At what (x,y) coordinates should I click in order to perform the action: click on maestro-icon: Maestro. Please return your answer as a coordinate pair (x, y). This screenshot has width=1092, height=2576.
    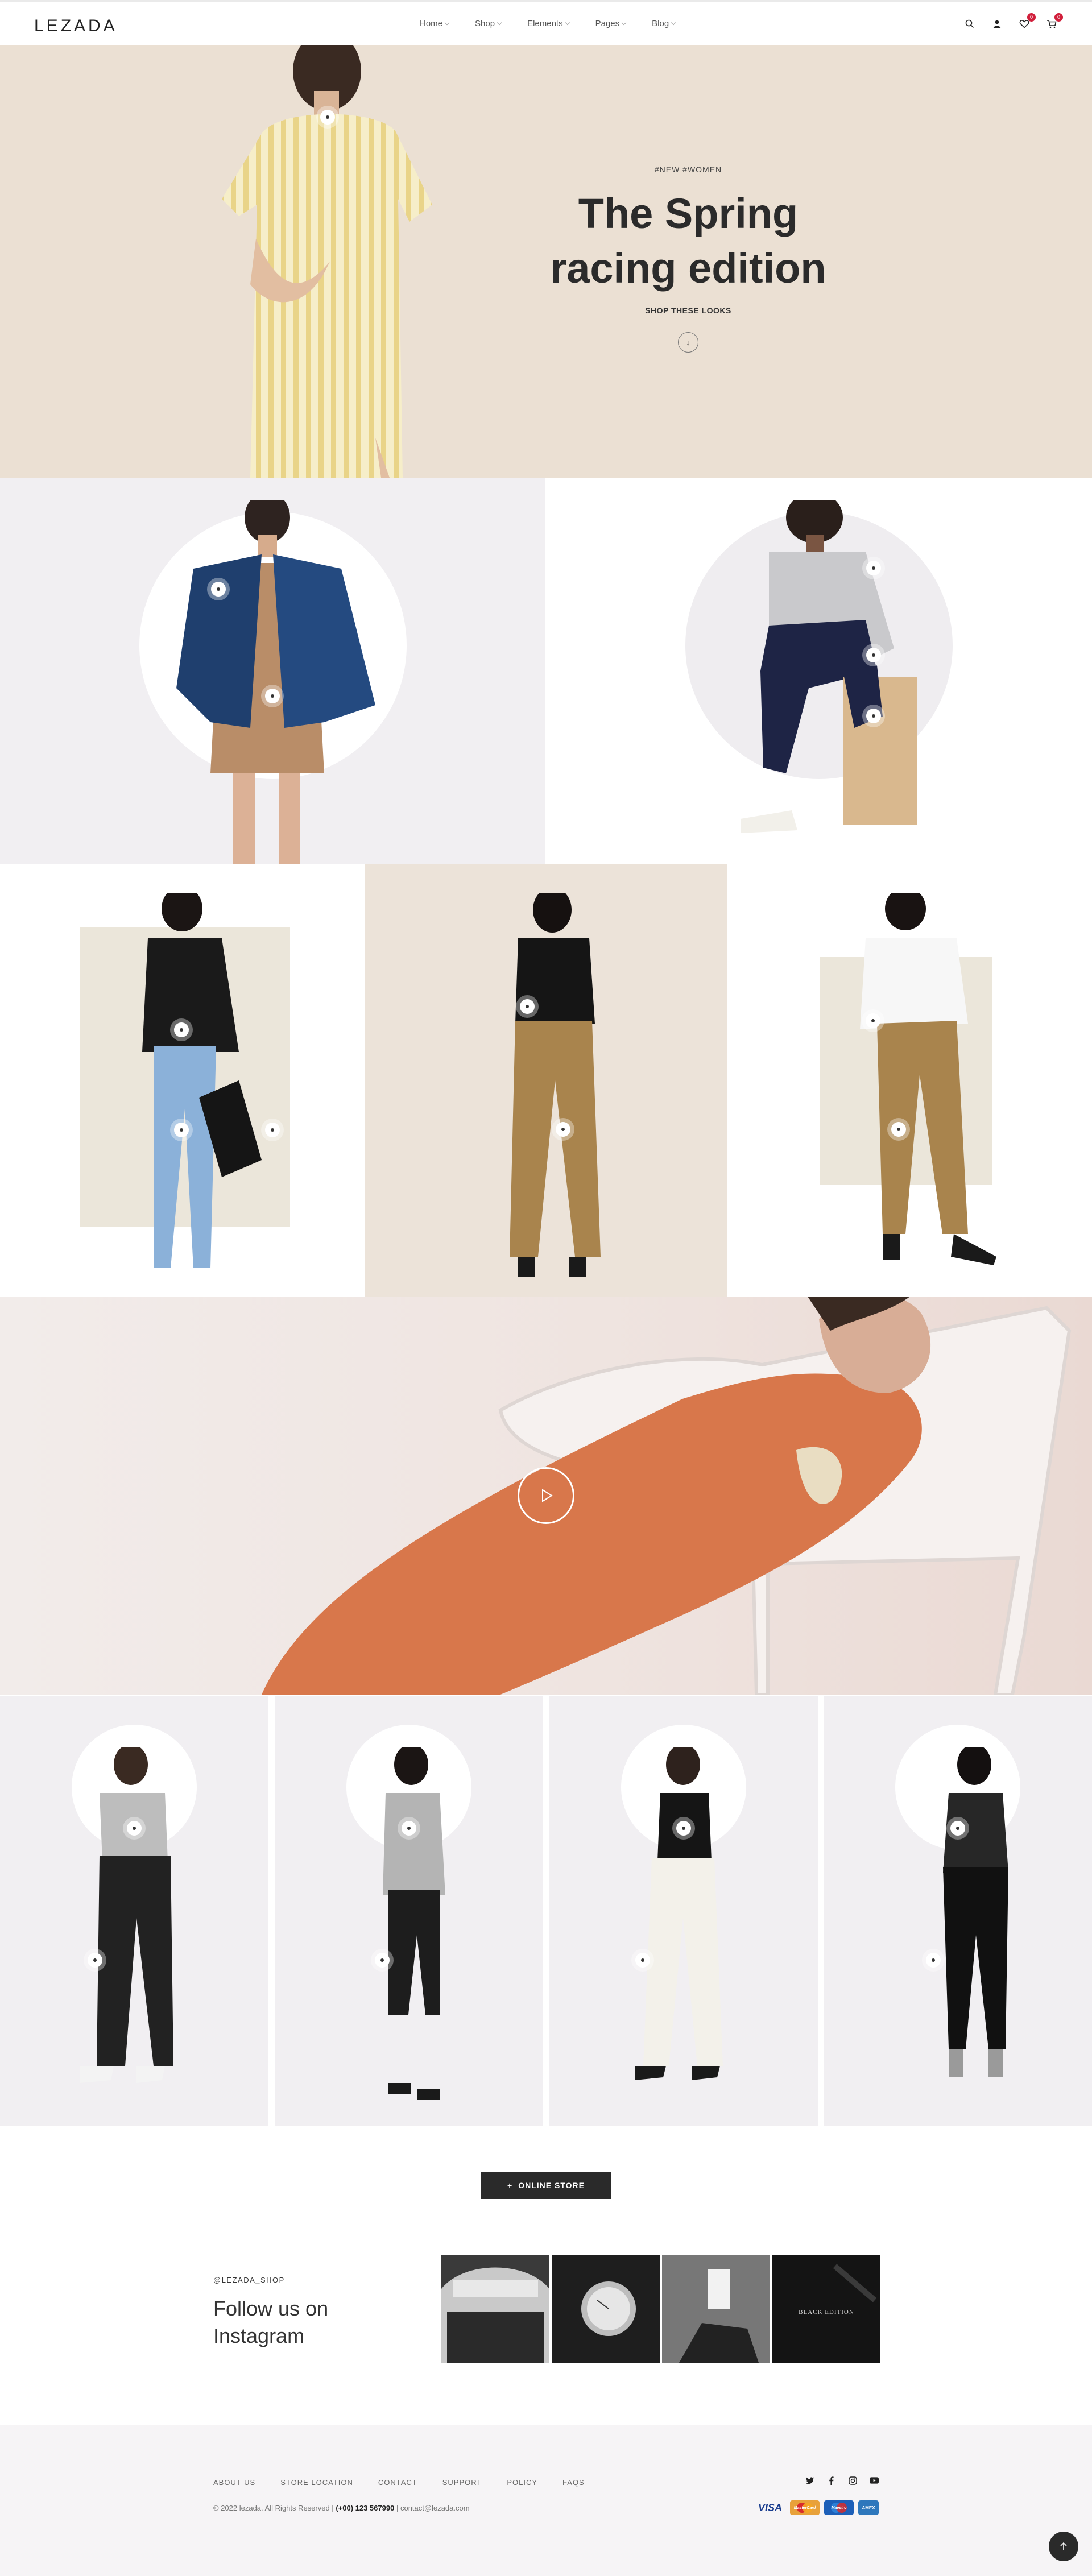
    Looking at the image, I should click on (839, 2507).